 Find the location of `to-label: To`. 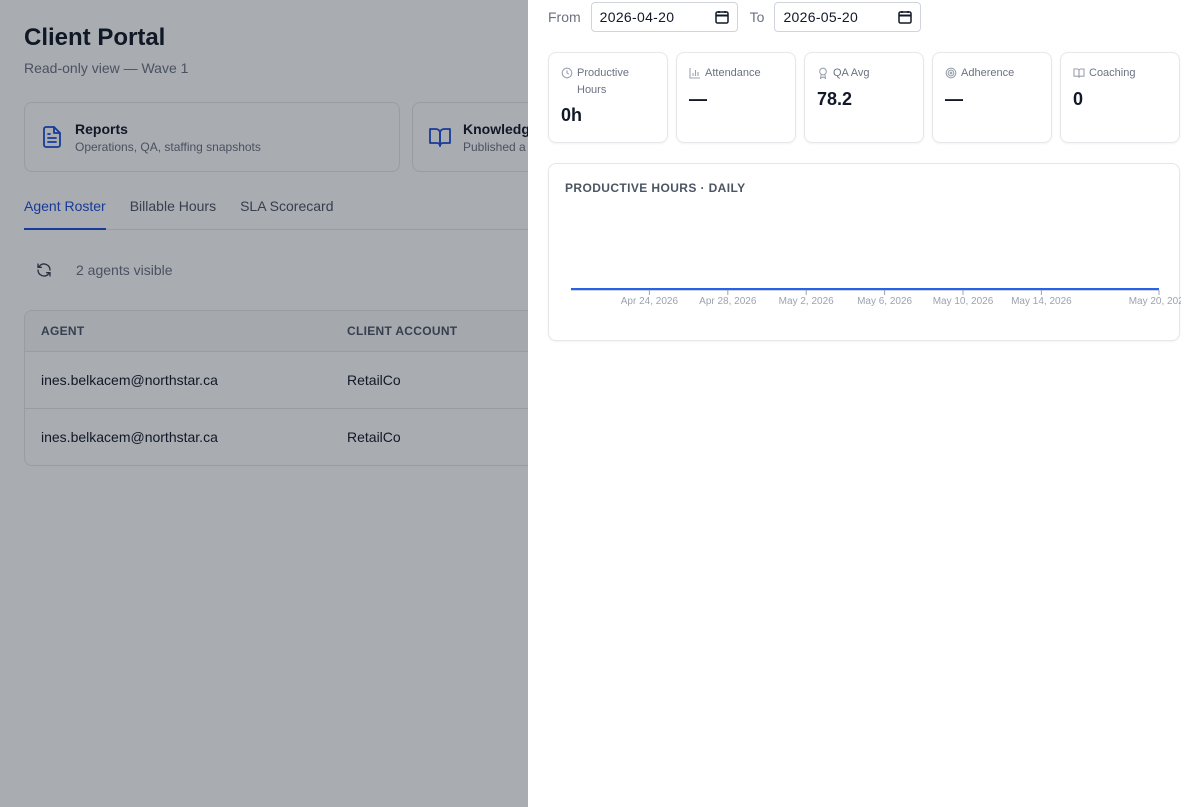

to-label: To is located at coordinates (757, 17).